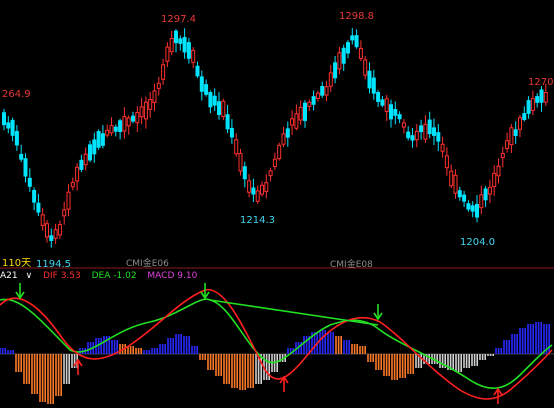 The width and height of the screenshot is (554, 408). What do you see at coordinates (53, 264) in the screenshot?
I see `price-label-low-1: 1194.5` at bounding box center [53, 264].